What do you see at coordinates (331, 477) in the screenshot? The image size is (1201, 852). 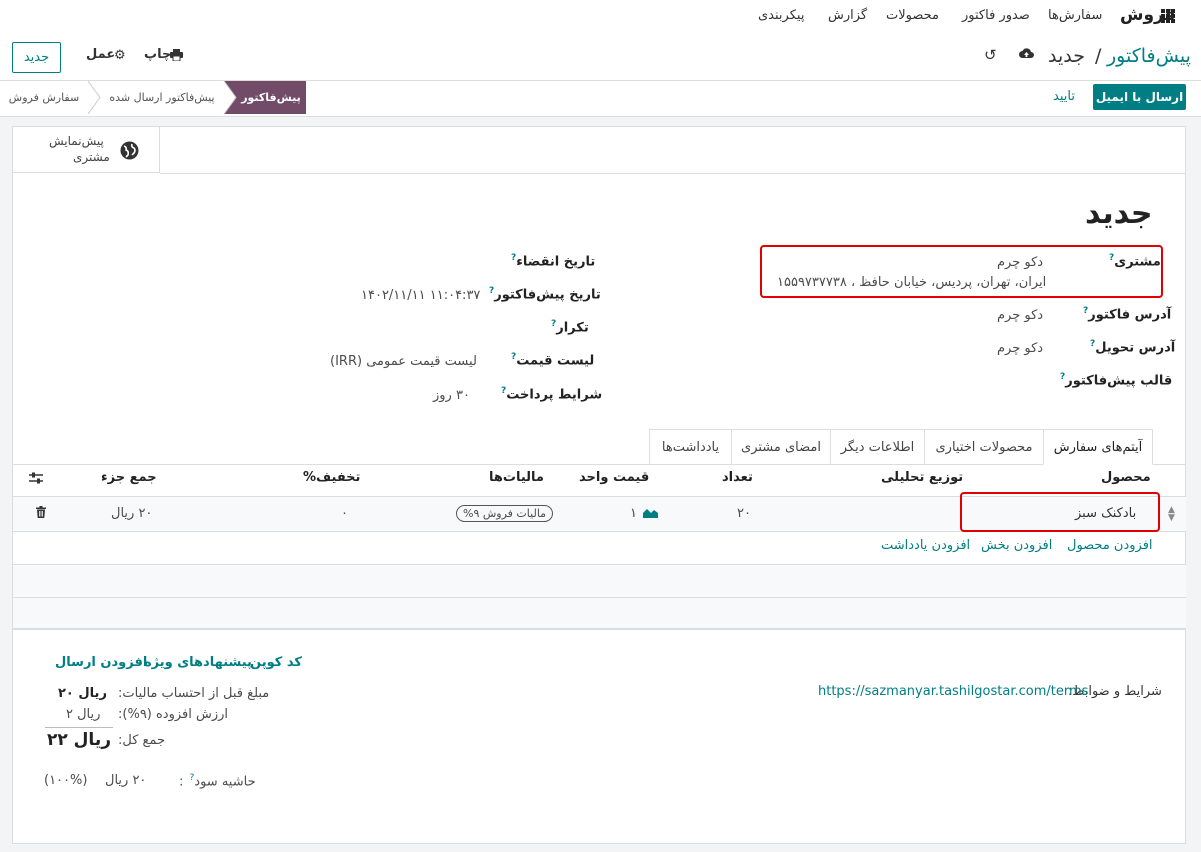 I see `column-discount: تخفیف%` at bounding box center [331, 477].